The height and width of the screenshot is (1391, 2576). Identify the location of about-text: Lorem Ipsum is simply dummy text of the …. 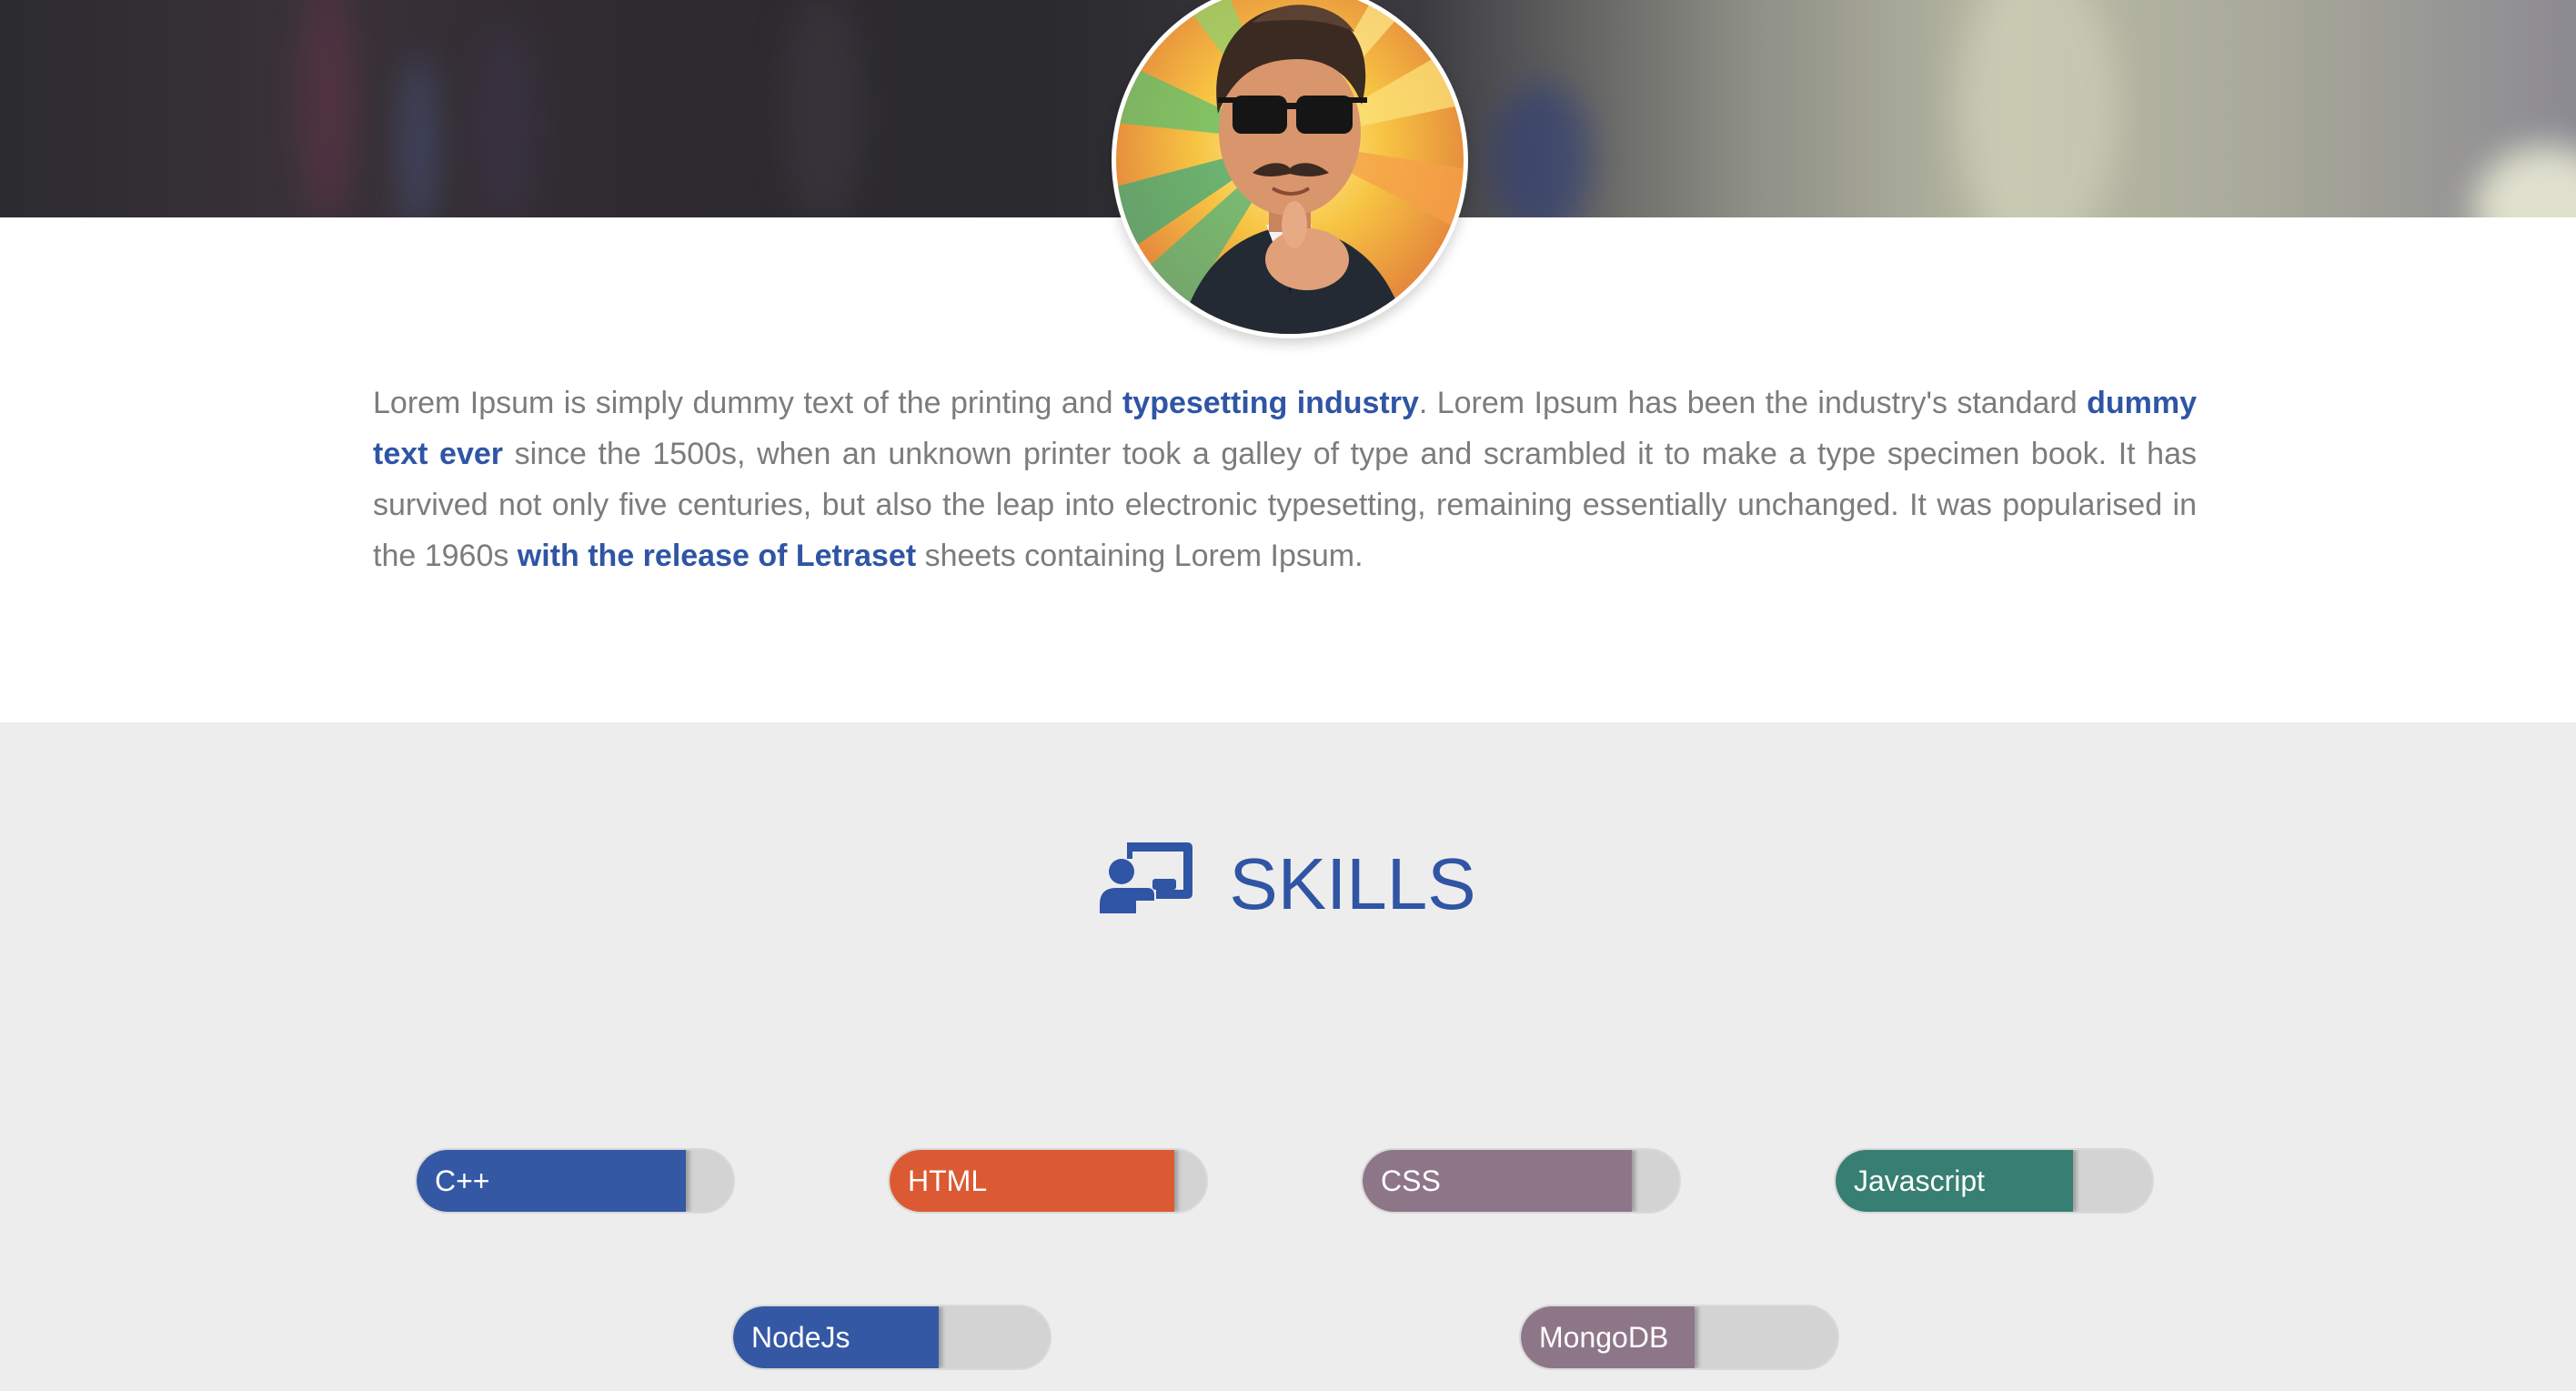
(747, 403).